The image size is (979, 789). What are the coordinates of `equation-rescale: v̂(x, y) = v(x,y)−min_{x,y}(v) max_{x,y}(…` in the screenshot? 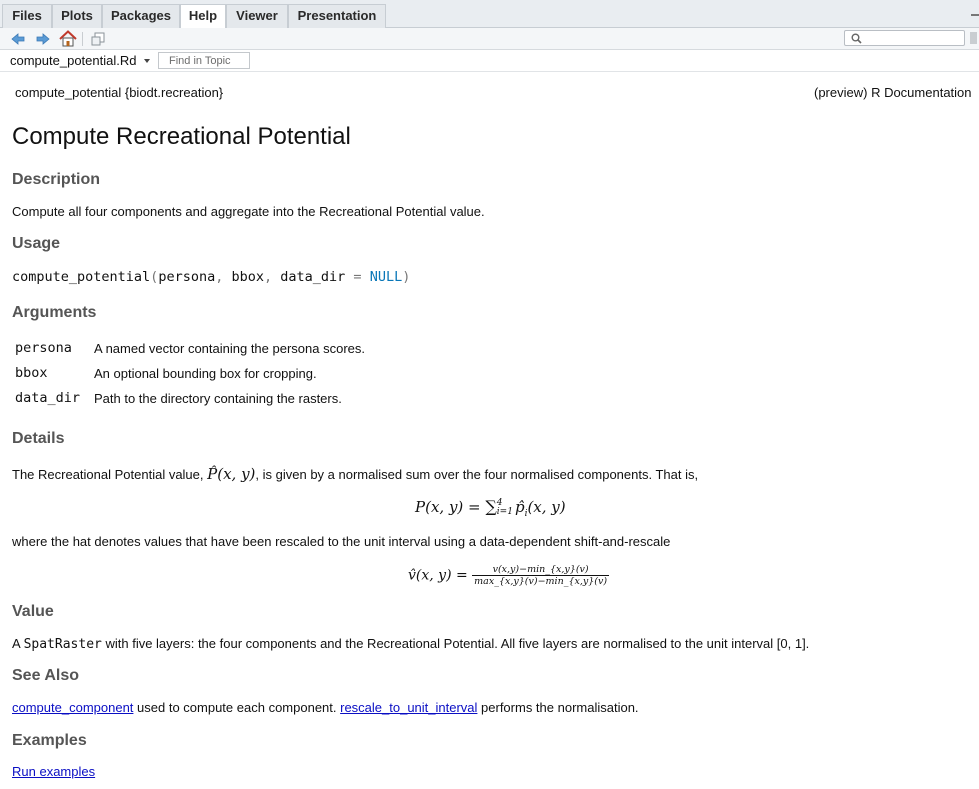 It's located at (509, 575).